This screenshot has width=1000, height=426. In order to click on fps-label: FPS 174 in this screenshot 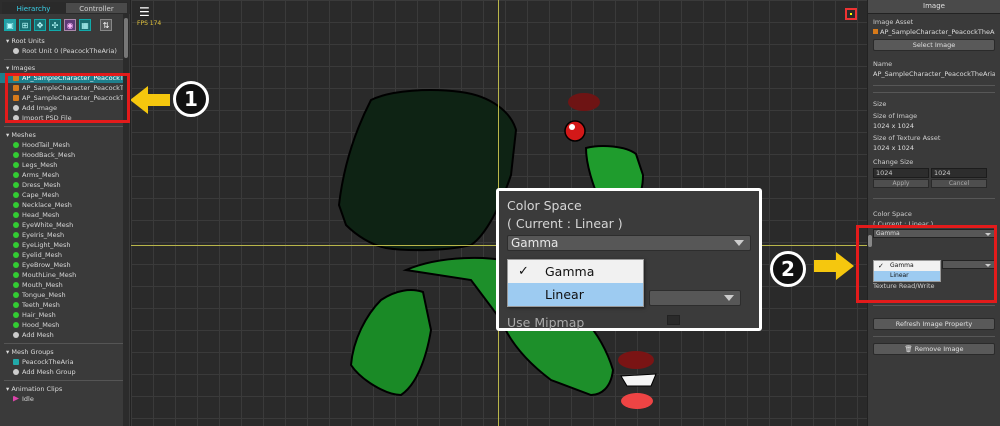, I will do `click(149, 23)`.